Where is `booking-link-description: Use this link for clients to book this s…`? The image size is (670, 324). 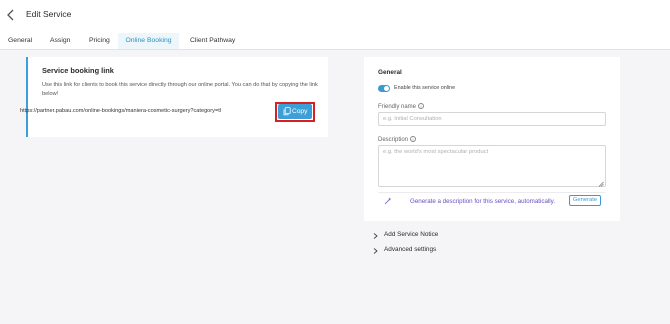 booking-link-description: Use this link for clients to book this s… is located at coordinates (180, 89).